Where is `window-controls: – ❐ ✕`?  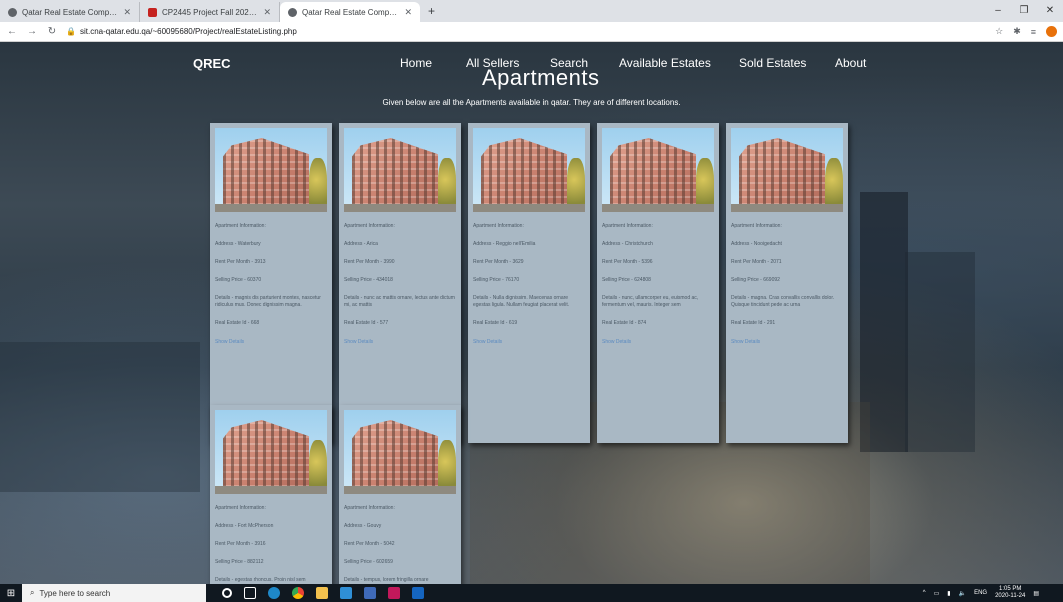 window-controls: – ❐ ✕ is located at coordinates (1024, 11).